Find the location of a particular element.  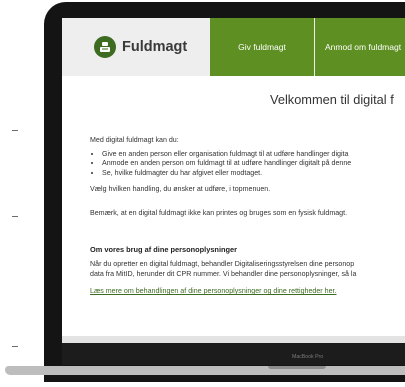

device-model-label: MacBook Pro is located at coordinates (308, 357).